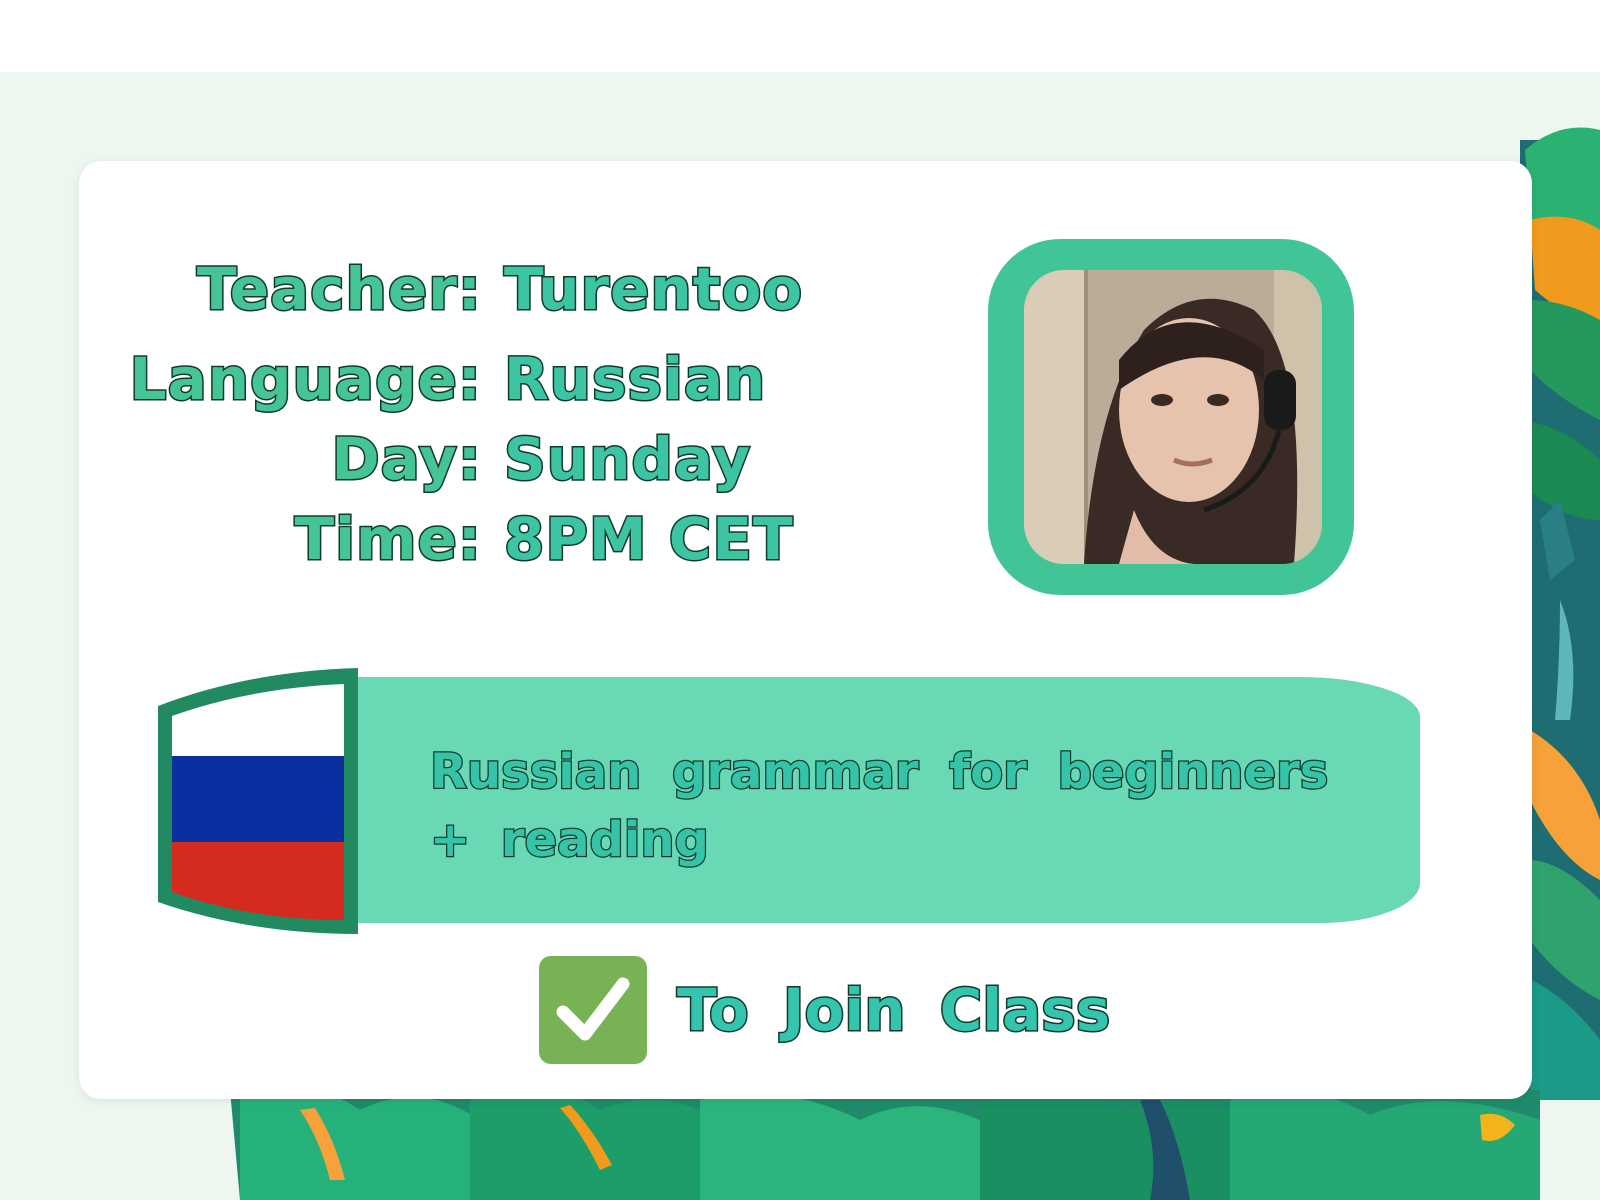 The image size is (1600, 1200). I want to click on teacher-label: Teacher:, so click(338, 289).